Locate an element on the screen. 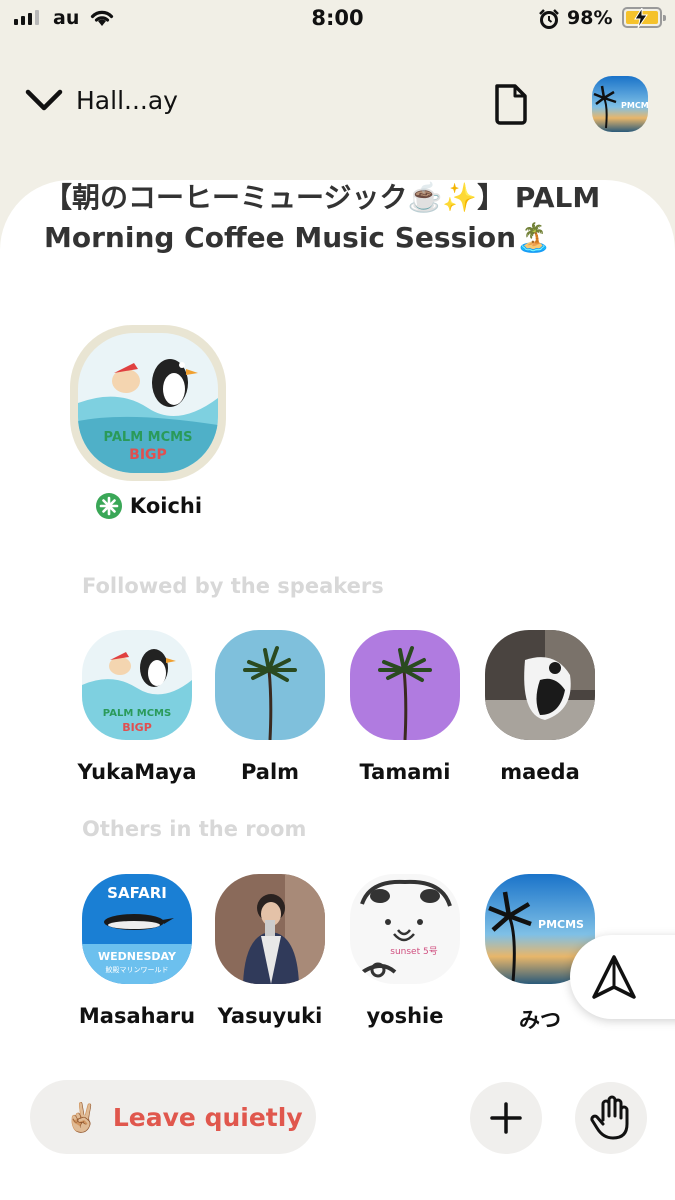 Image resolution: width=675 pixels, height=1200 pixels. my-profile-avatar: PMCMS is located at coordinates (620, 104).